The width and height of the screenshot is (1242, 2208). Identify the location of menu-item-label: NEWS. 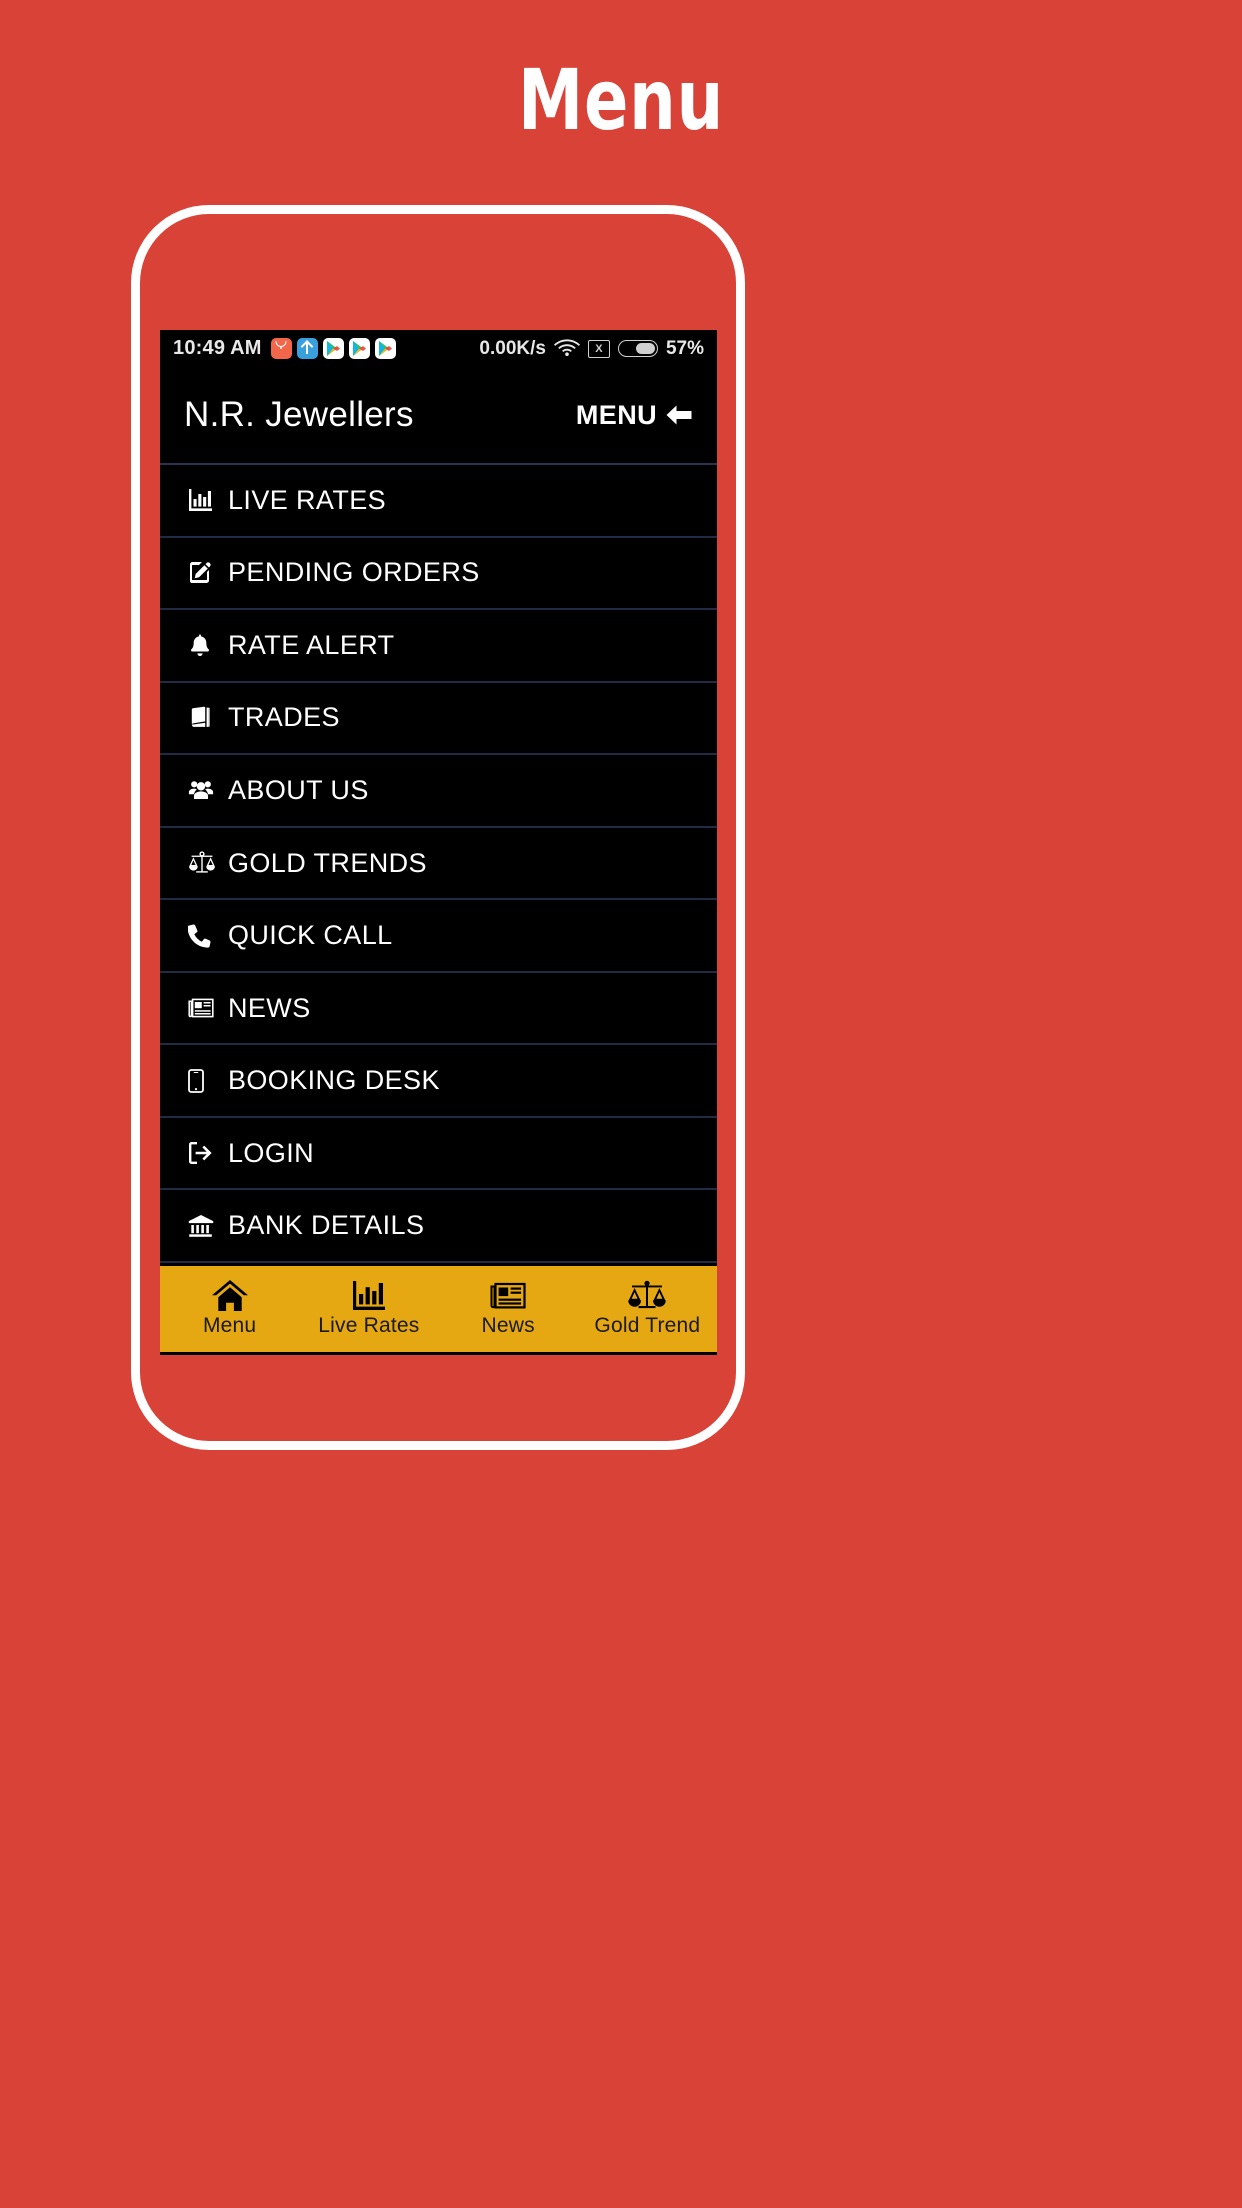
(269, 1007).